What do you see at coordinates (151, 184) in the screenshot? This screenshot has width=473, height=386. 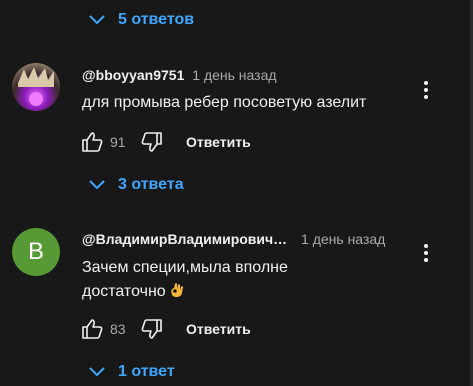 I see `replies-count-label: 3 ответа` at bounding box center [151, 184].